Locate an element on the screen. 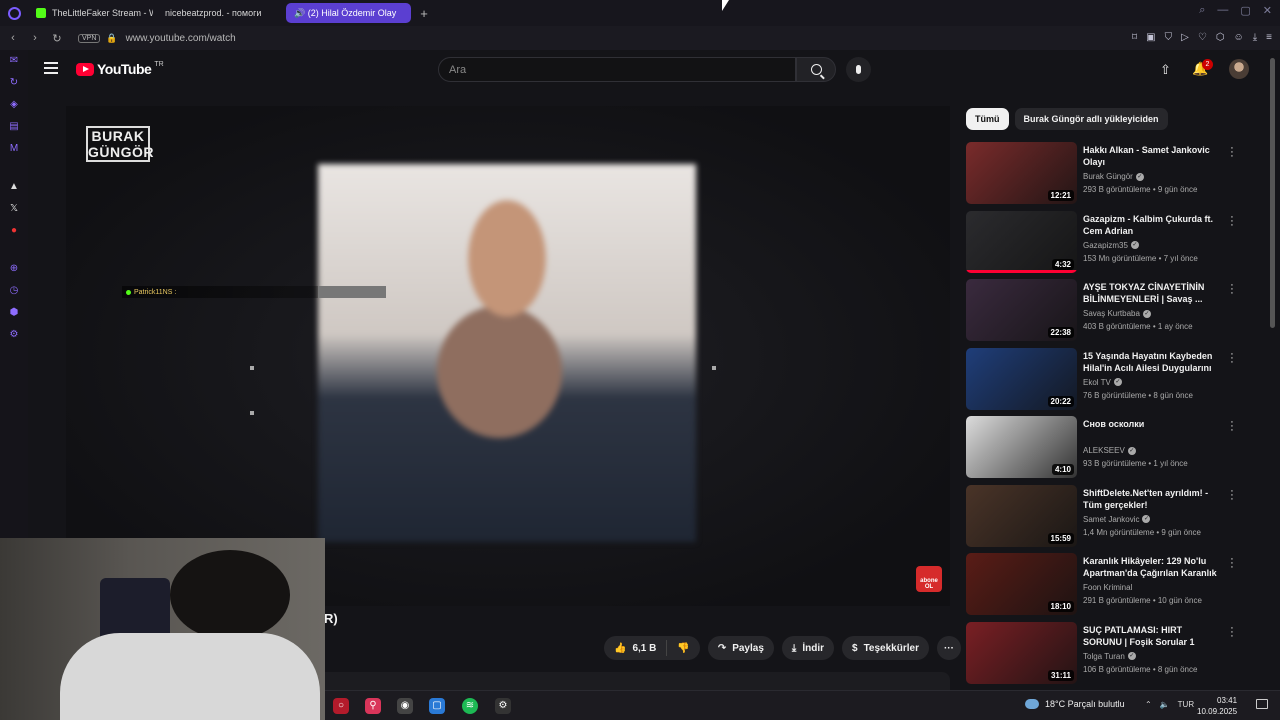  avatar is located at coordinates (1239, 69).